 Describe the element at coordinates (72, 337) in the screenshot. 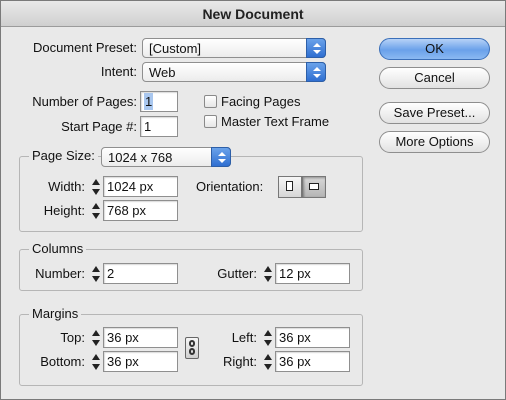

I see `top-margin-label: Top:` at that location.